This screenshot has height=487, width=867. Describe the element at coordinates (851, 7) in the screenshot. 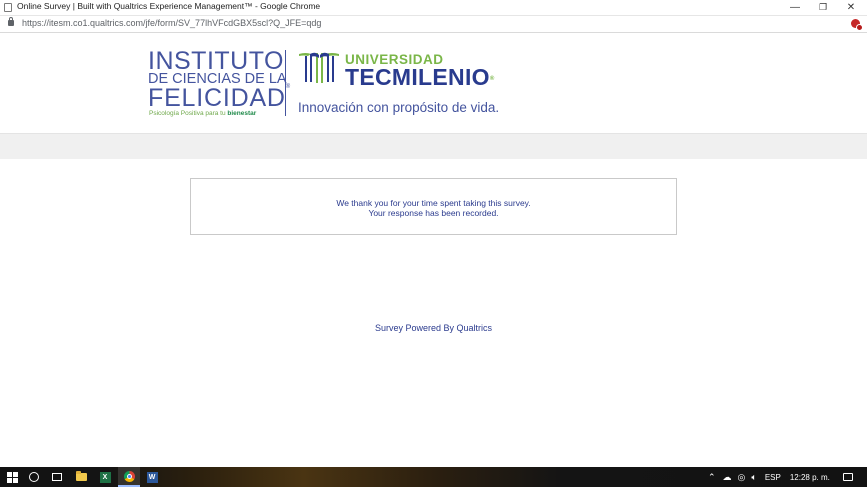

I see `close-button: ✕` at that location.